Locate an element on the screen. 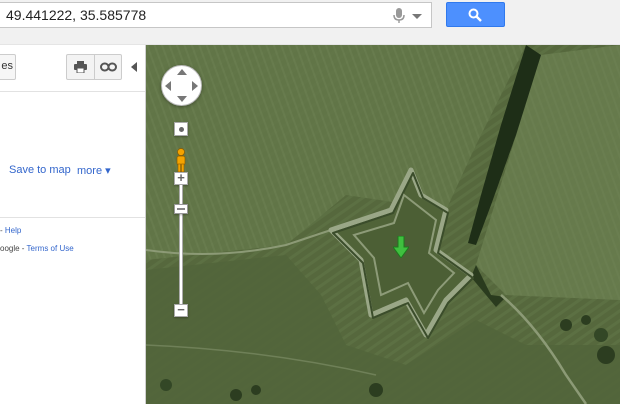  help-link: Help is located at coordinates (13, 230).